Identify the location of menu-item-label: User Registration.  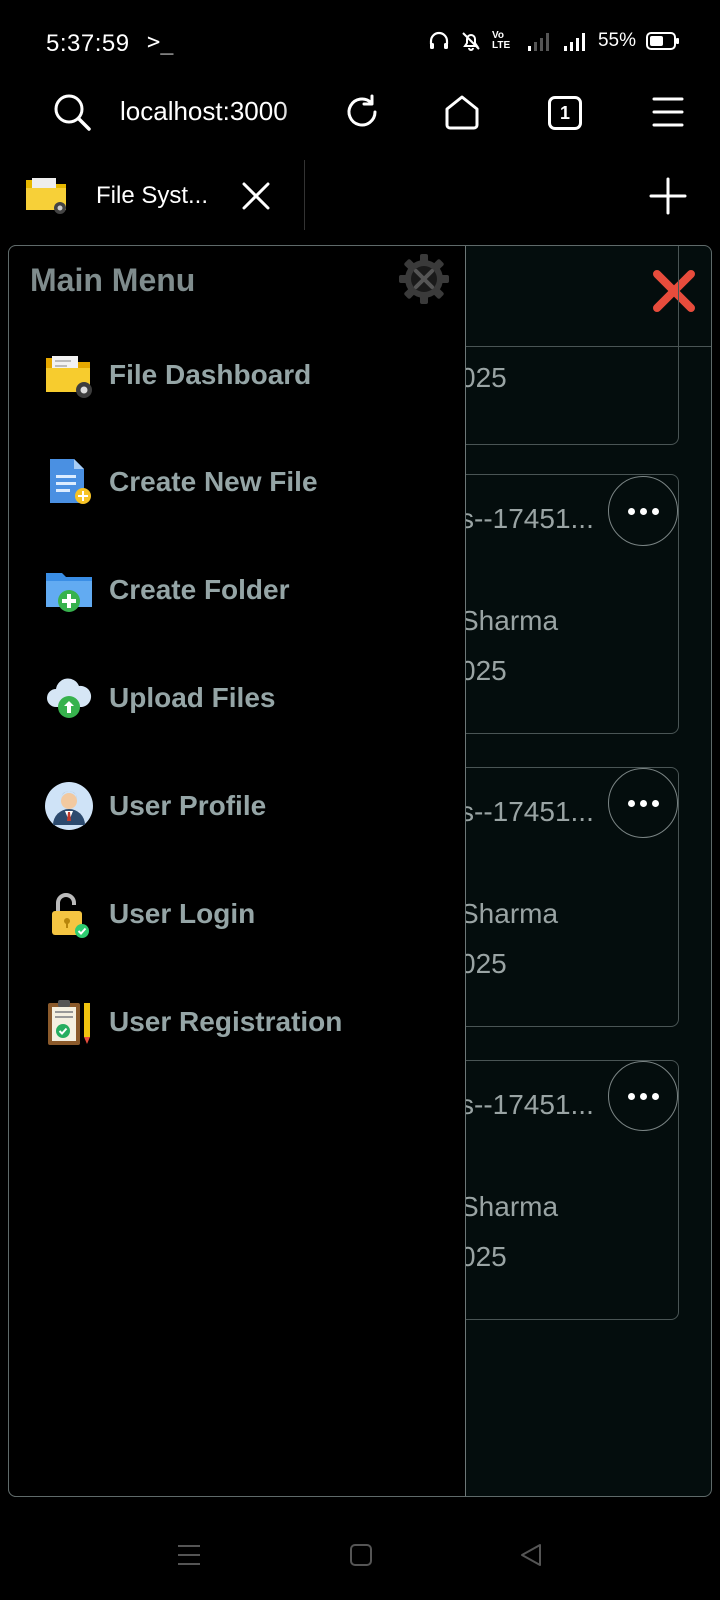
(226, 1021).